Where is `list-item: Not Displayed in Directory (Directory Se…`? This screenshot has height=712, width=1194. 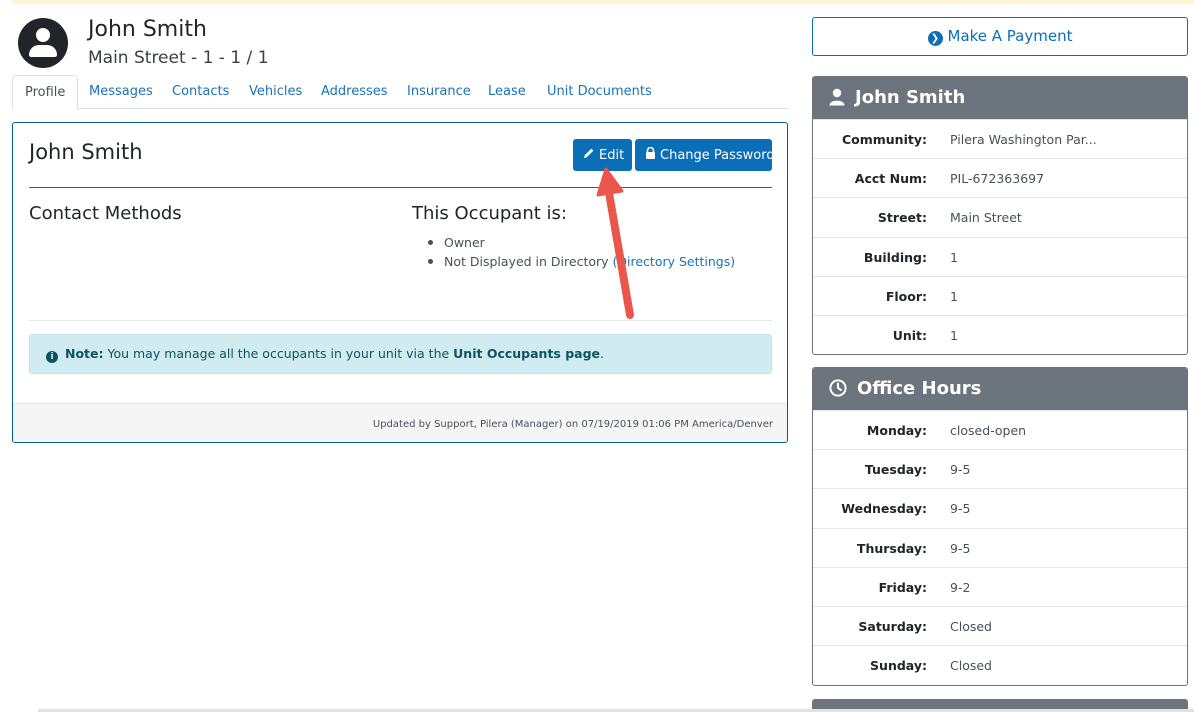
list-item: Not Displayed in Directory (Directory Se… is located at coordinates (581, 261).